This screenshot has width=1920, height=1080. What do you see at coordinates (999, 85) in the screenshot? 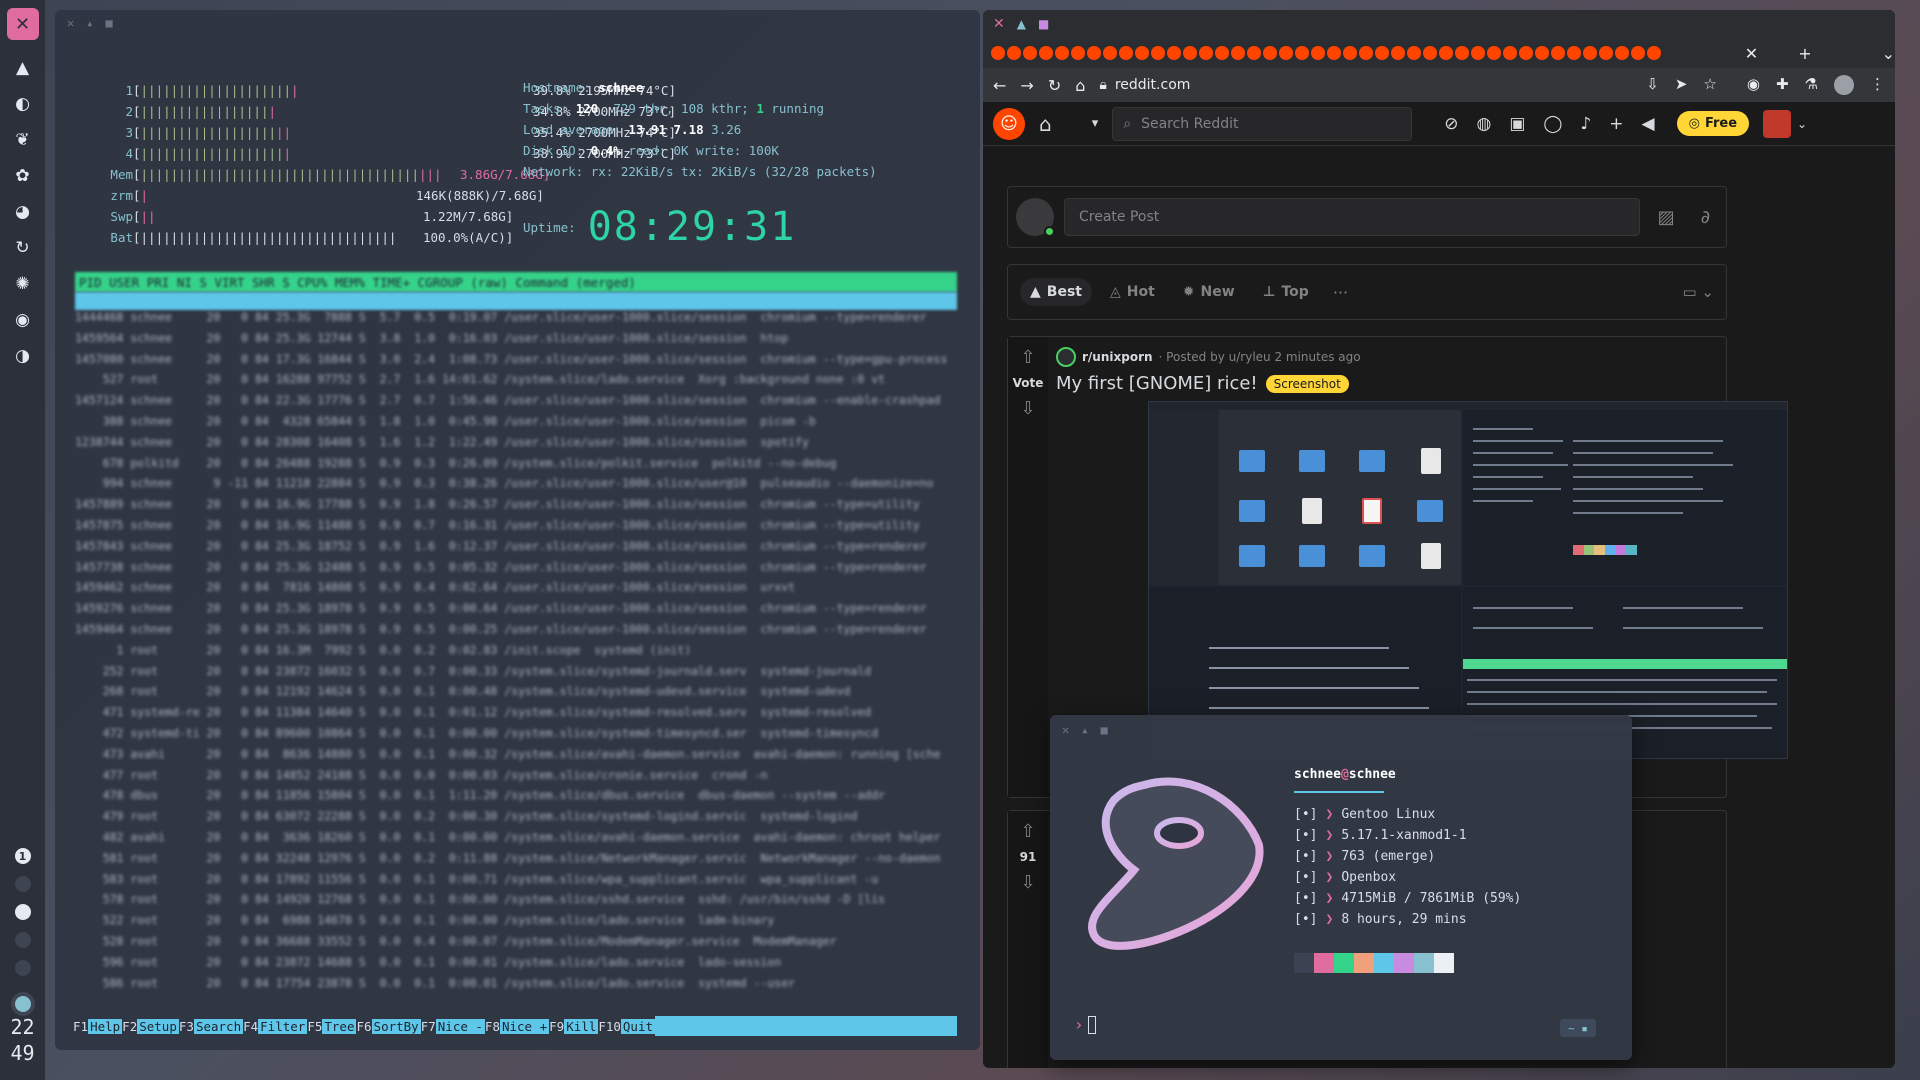
I see `back-icon: ←` at bounding box center [999, 85].